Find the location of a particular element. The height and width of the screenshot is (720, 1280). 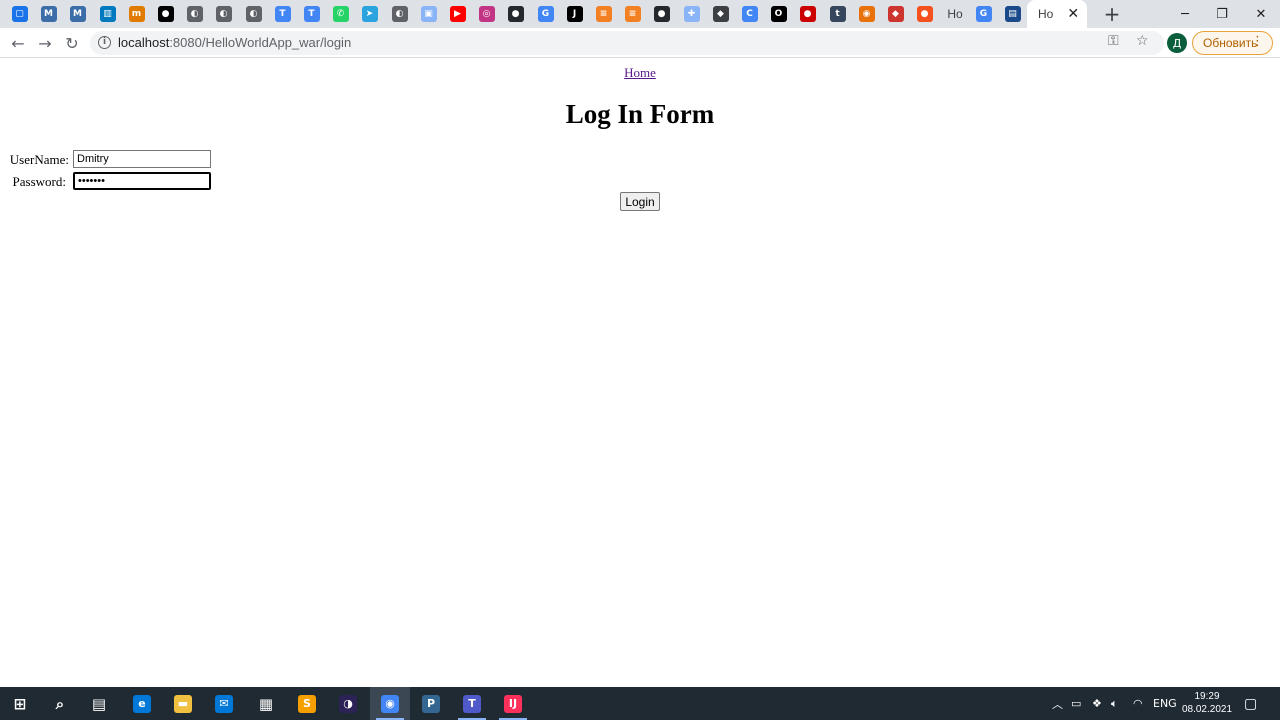

taskbar-item: T is located at coordinates (472, 703).